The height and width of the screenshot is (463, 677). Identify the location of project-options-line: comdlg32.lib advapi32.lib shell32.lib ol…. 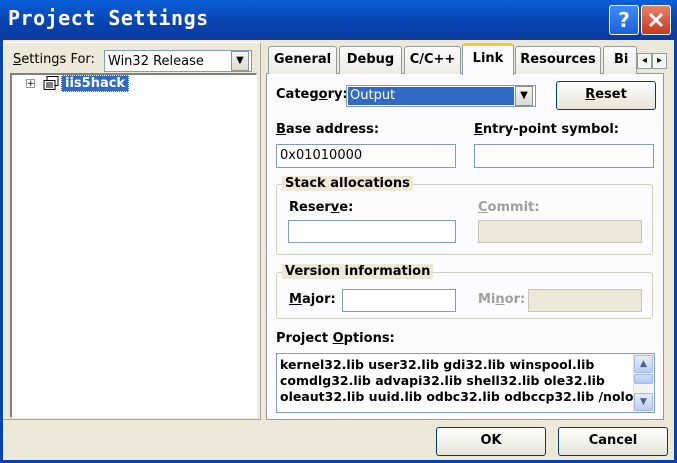
(442, 380).